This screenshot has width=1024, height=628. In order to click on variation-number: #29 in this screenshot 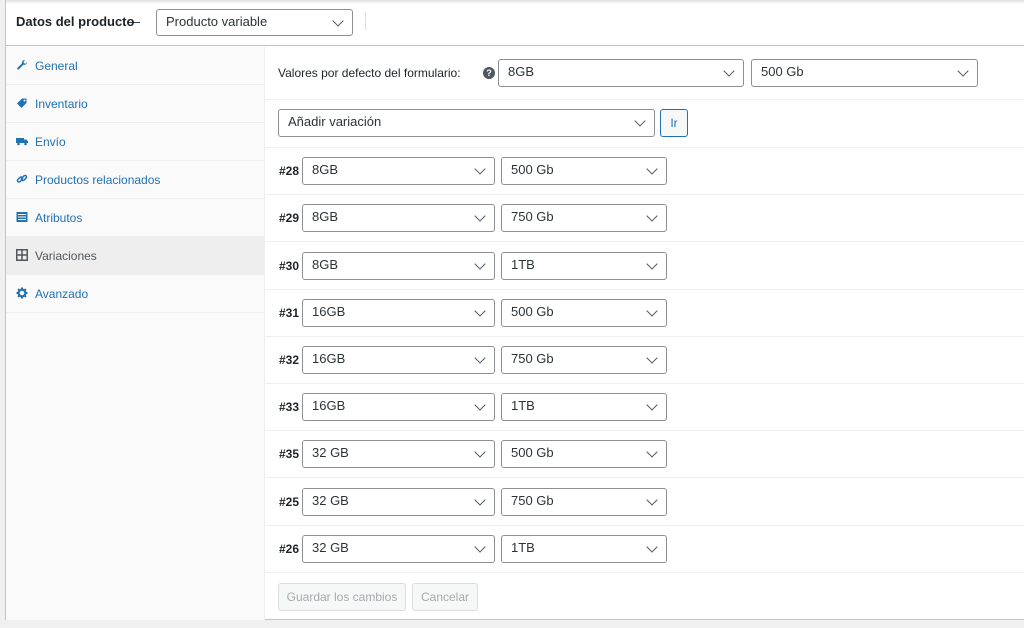, I will do `click(289, 218)`.